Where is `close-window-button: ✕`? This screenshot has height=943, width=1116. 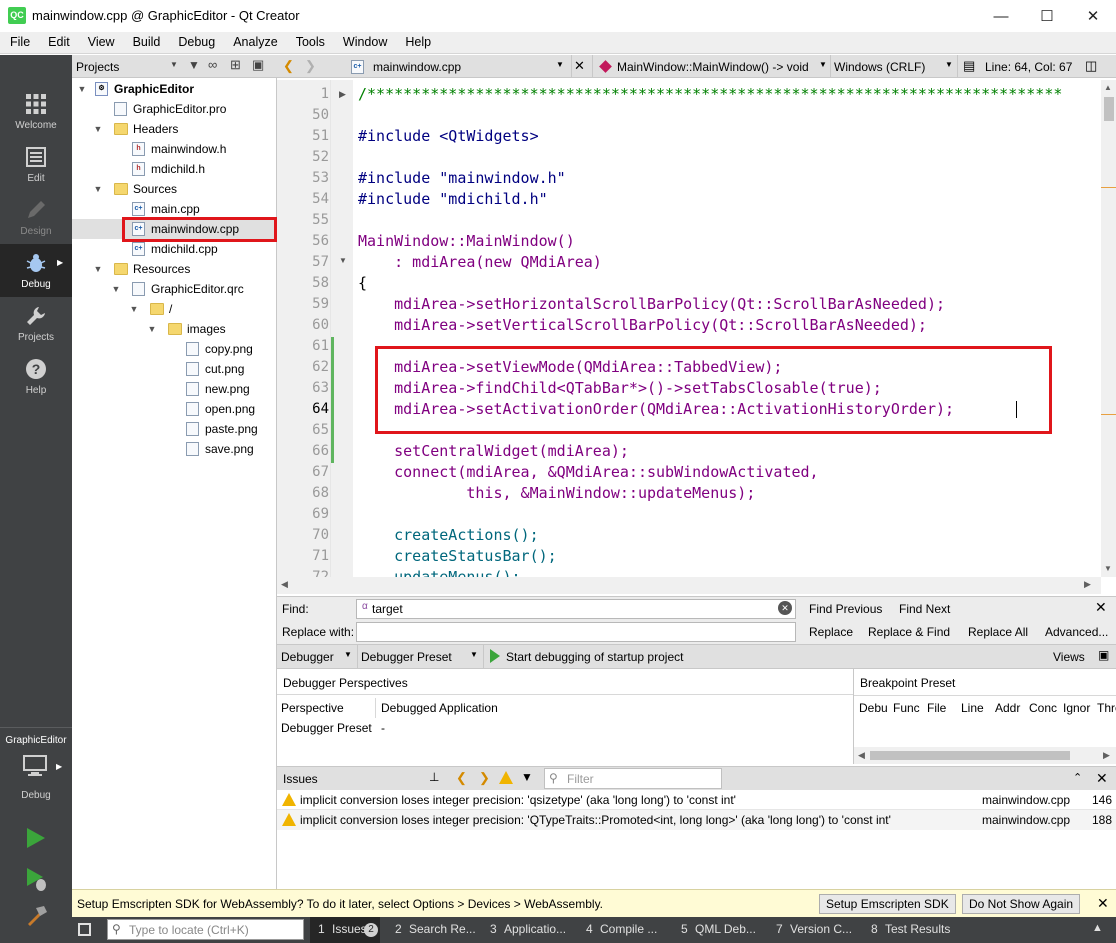 close-window-button: ✕ is located at coordinates (1093, 16).